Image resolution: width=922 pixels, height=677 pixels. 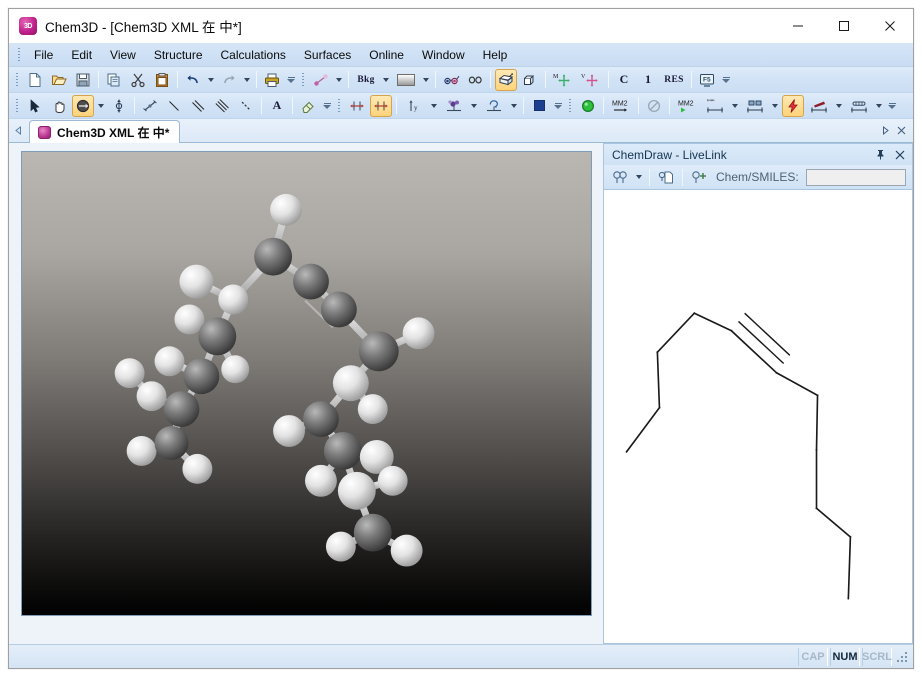 What do you see at coordinates (735, 106) in the screenshot?
I see `trajectory-dropdown-arrow-icon` at bounding box center [735, 106].